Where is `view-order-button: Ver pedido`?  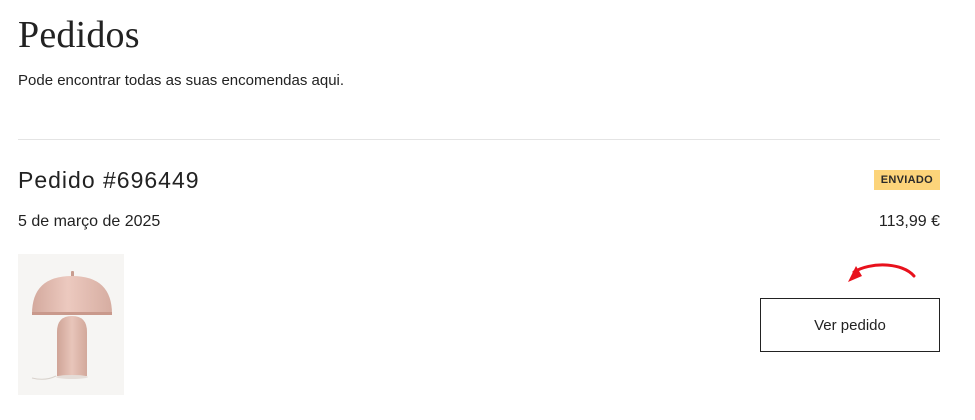
view-order-button: Ver pedido is located at coordinates (850, 325).